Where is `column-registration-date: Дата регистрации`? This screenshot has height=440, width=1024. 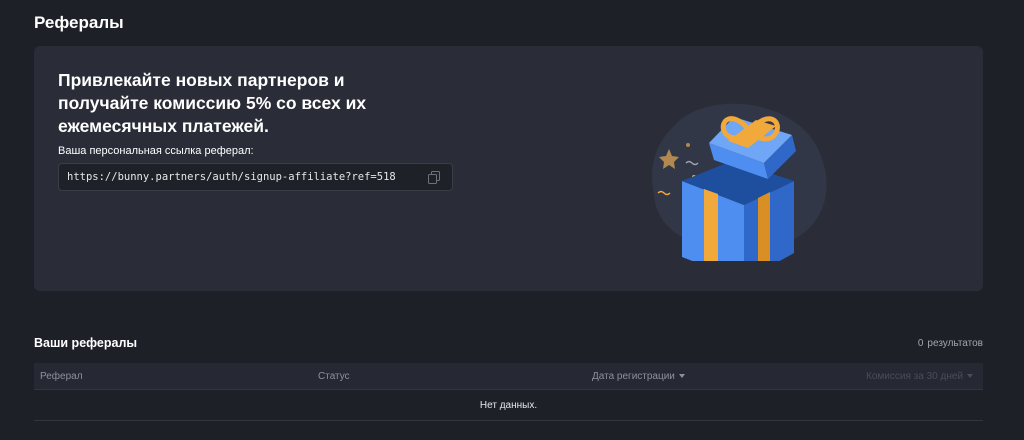 column-registration-date: Дата регистрации is located at coordinates (638, 376).